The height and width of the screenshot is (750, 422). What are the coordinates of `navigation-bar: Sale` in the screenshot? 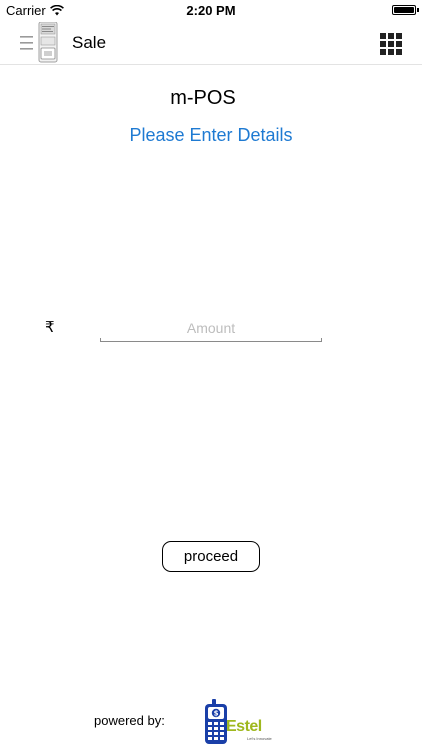 It's located at (211, 43).